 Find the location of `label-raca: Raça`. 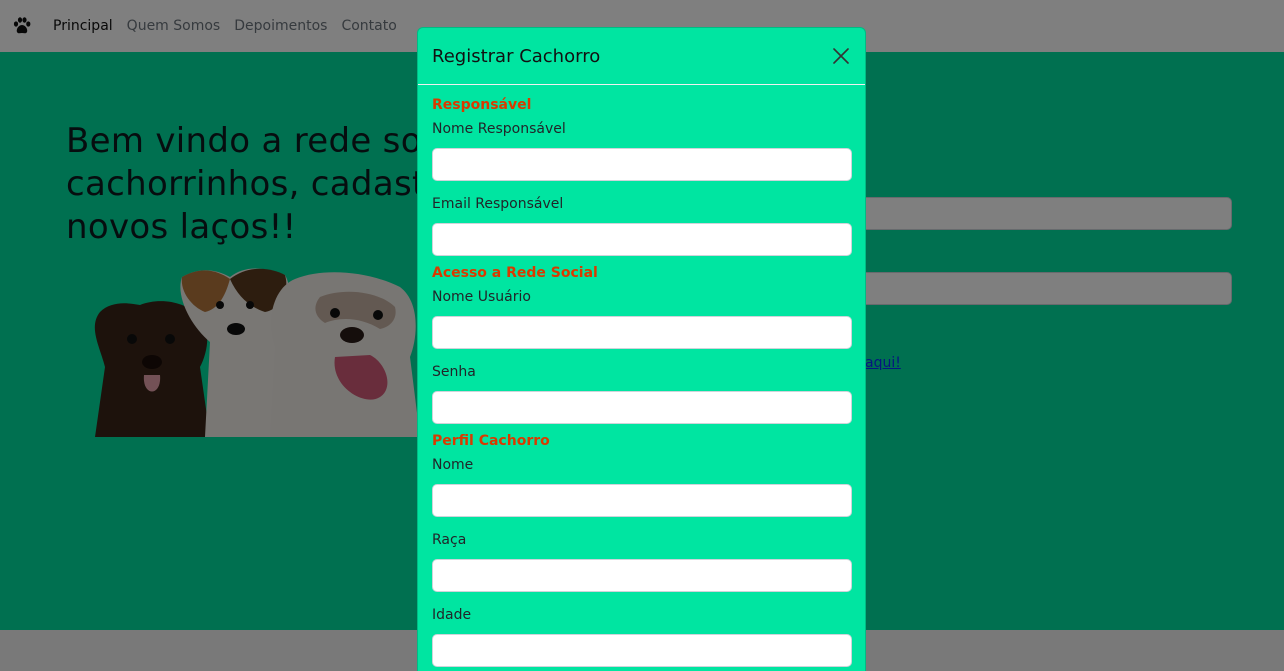

label-raca: Raça is located at coordinates (449, 540).